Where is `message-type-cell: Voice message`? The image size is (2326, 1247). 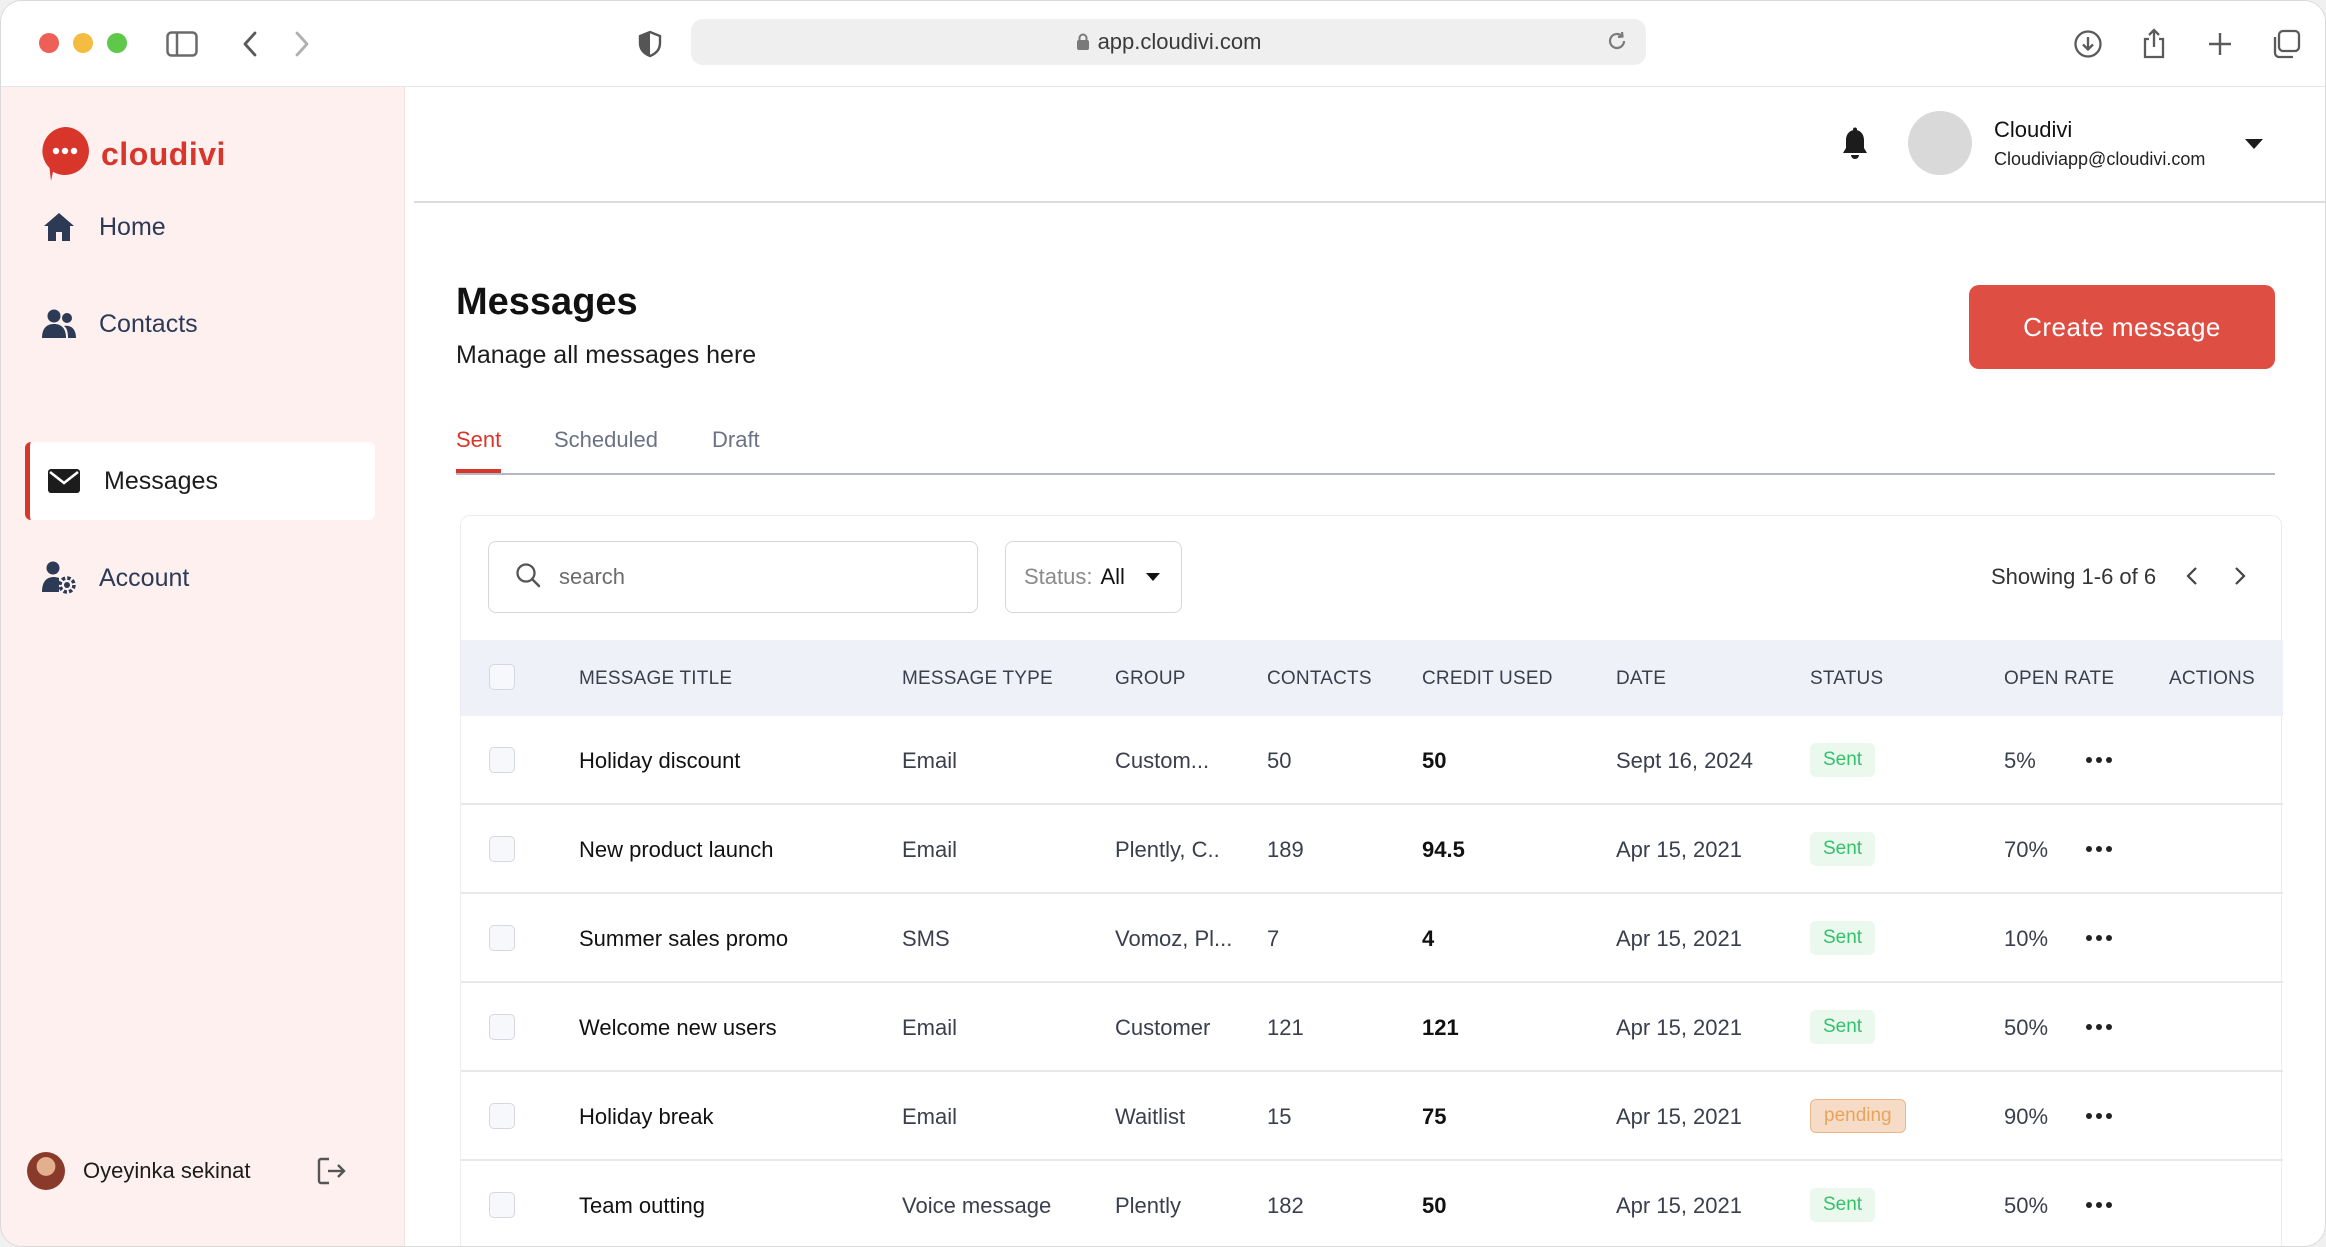 message-type-cell: Voice message is located at coordinates (977, 1205).